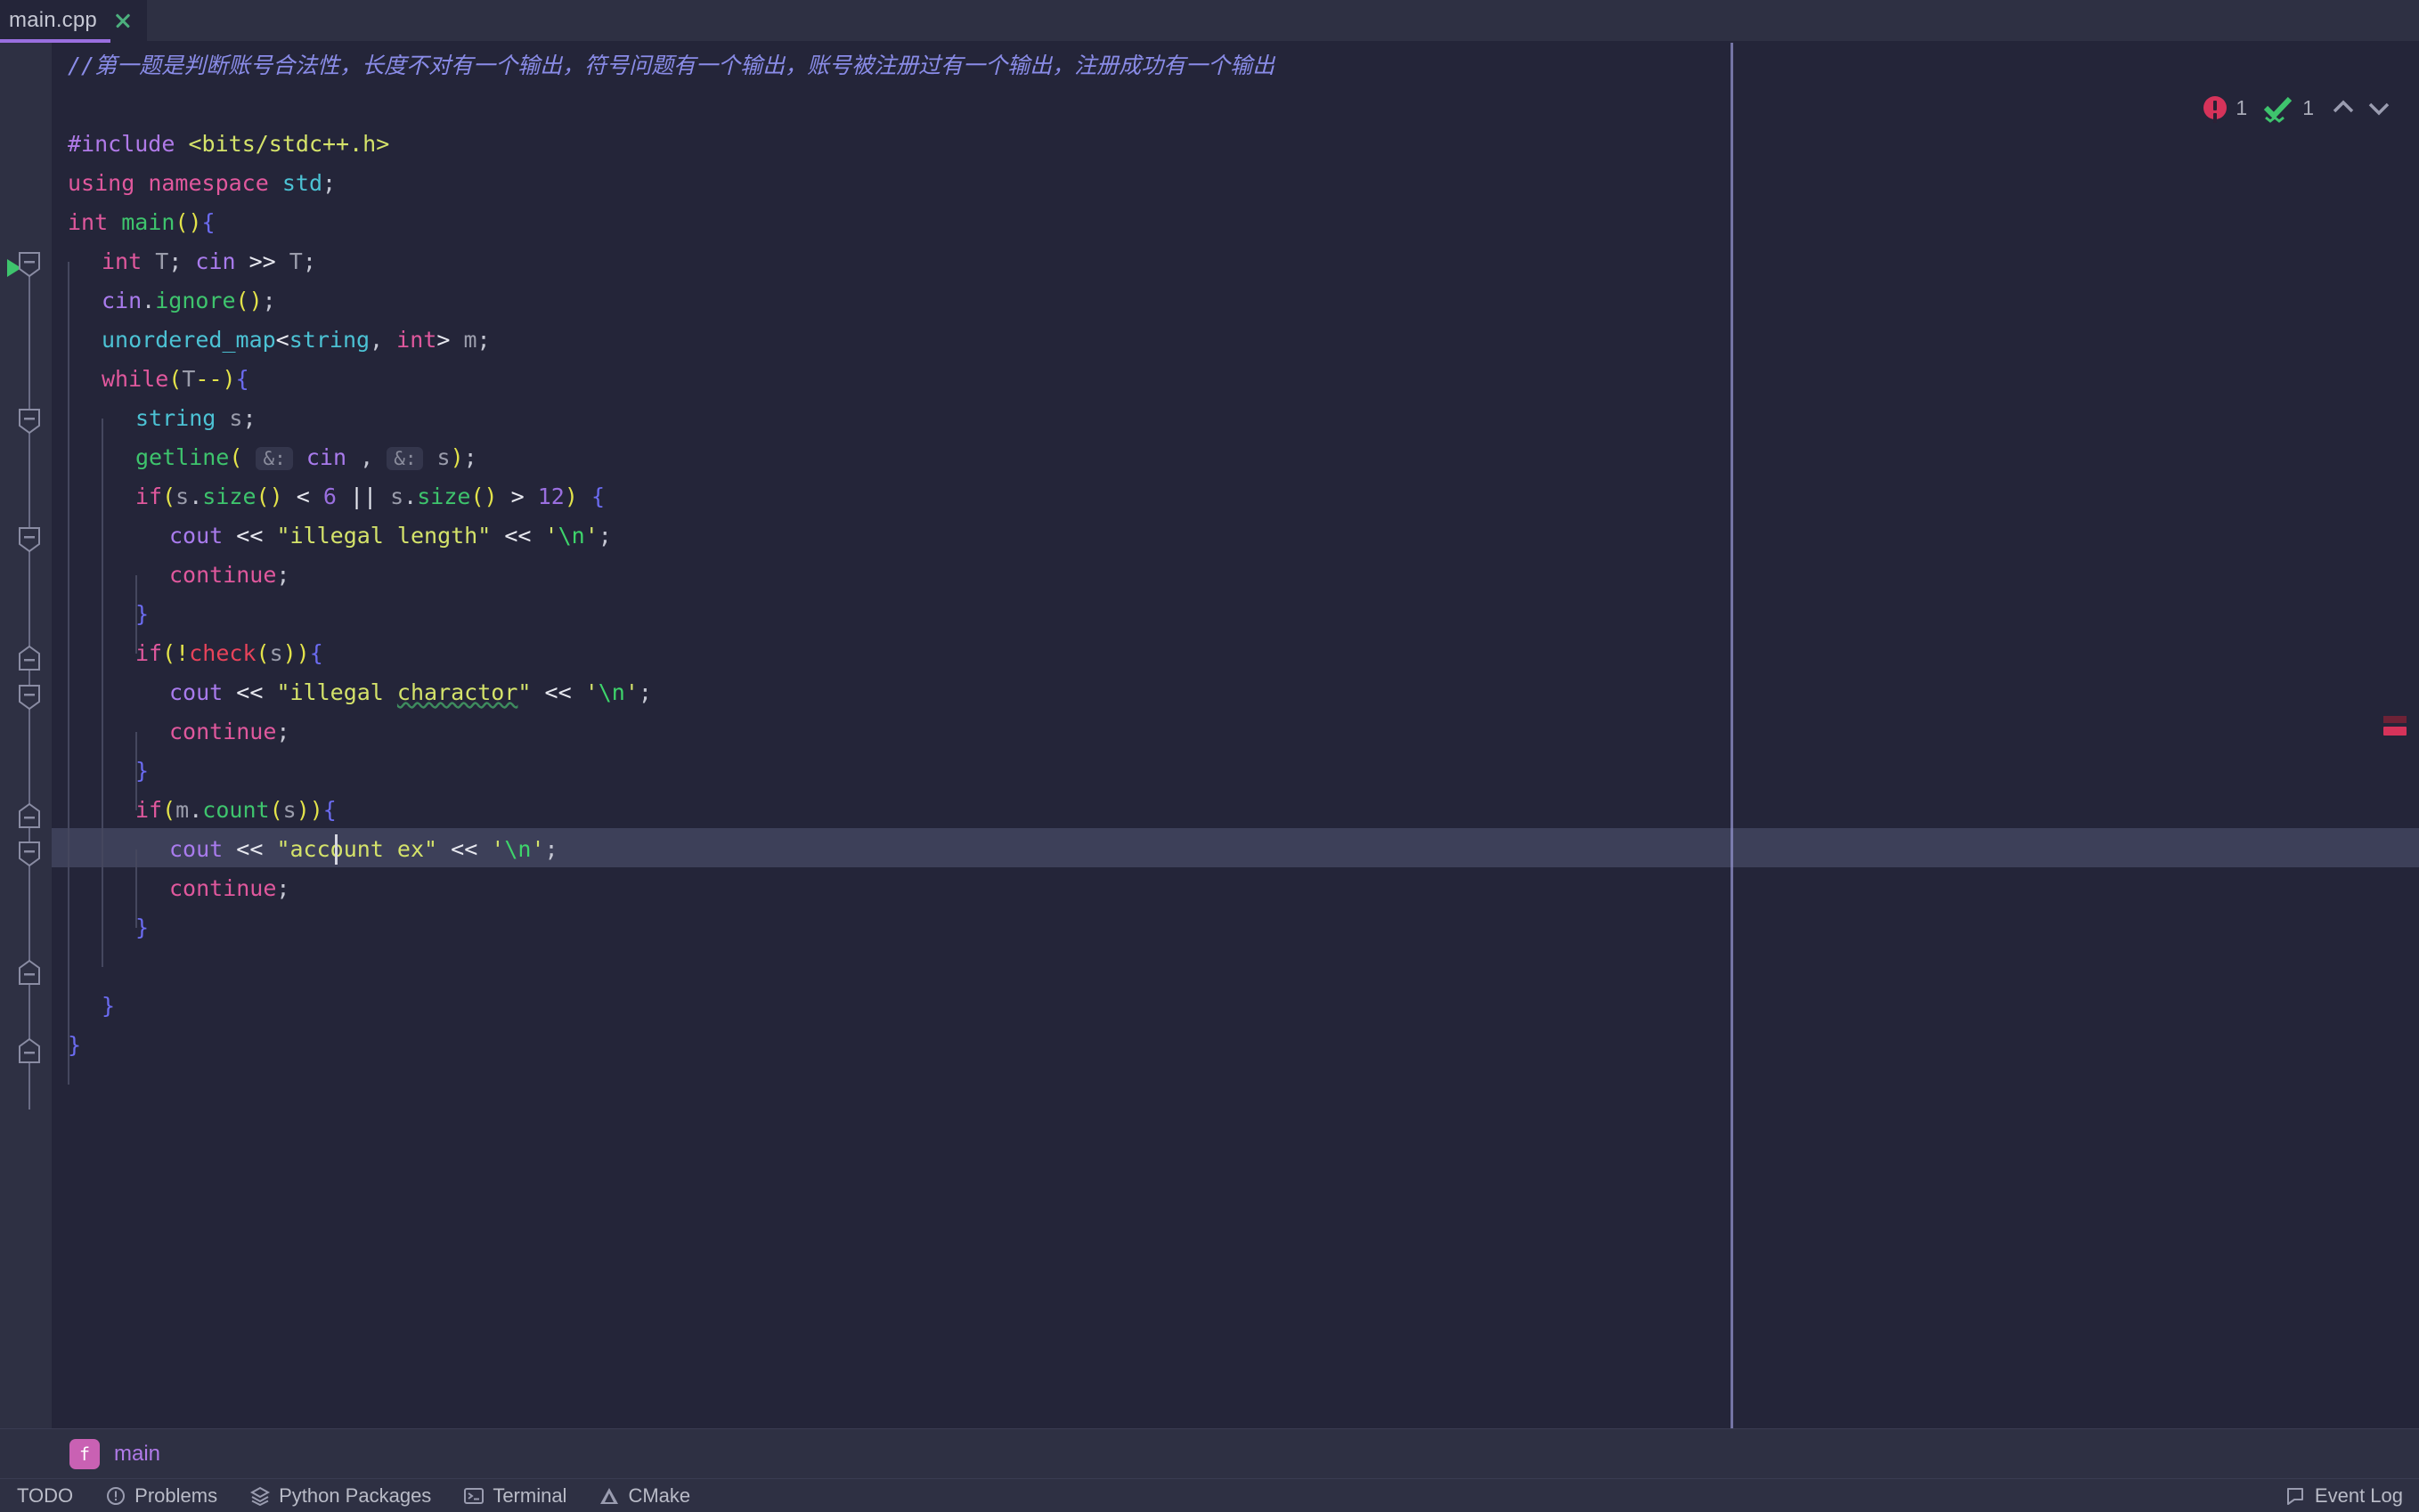 This screenshot has width=2419, height=1512. What do you see at coordinates (355, 1495) in the screenshot?
I see `status-label: Python Packages` at bounding box center [355, 1495].